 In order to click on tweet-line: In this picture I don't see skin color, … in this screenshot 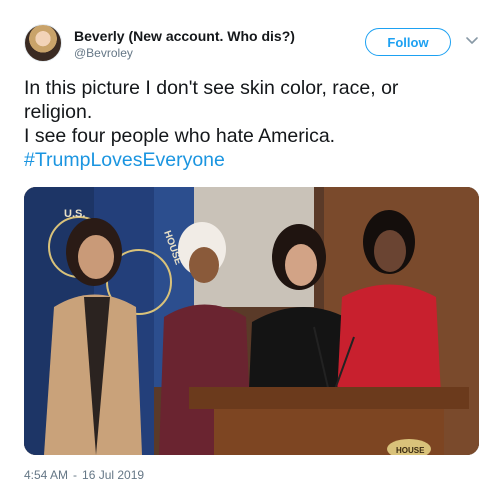, I will do `click(211, 88)`.